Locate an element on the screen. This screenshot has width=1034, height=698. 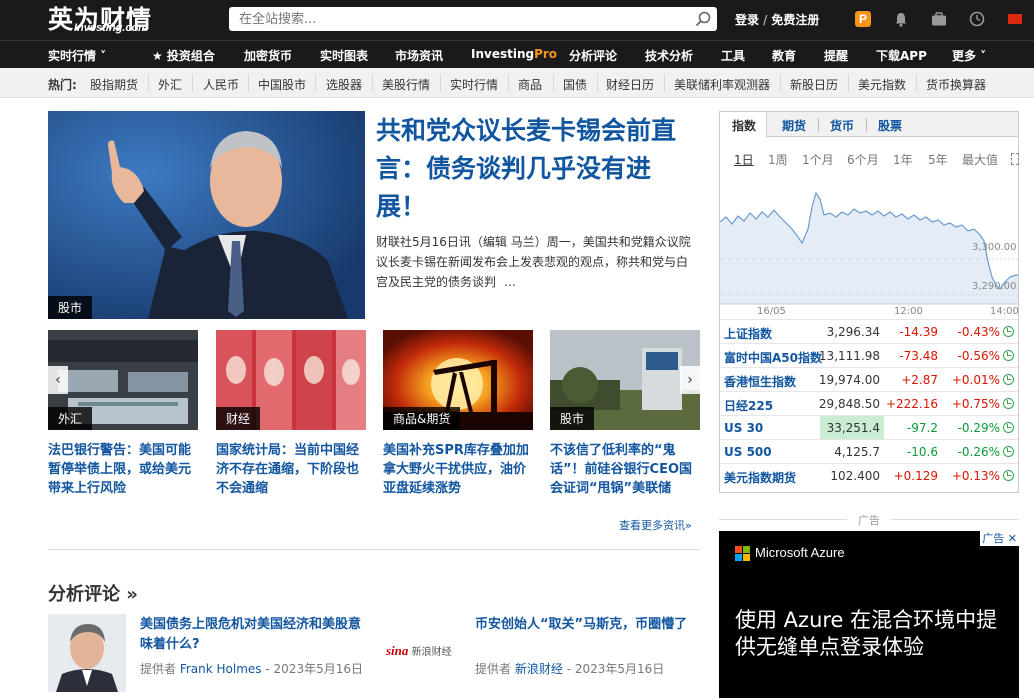
chevron-left-icon: ‹ is located at coordinates (58, 380).